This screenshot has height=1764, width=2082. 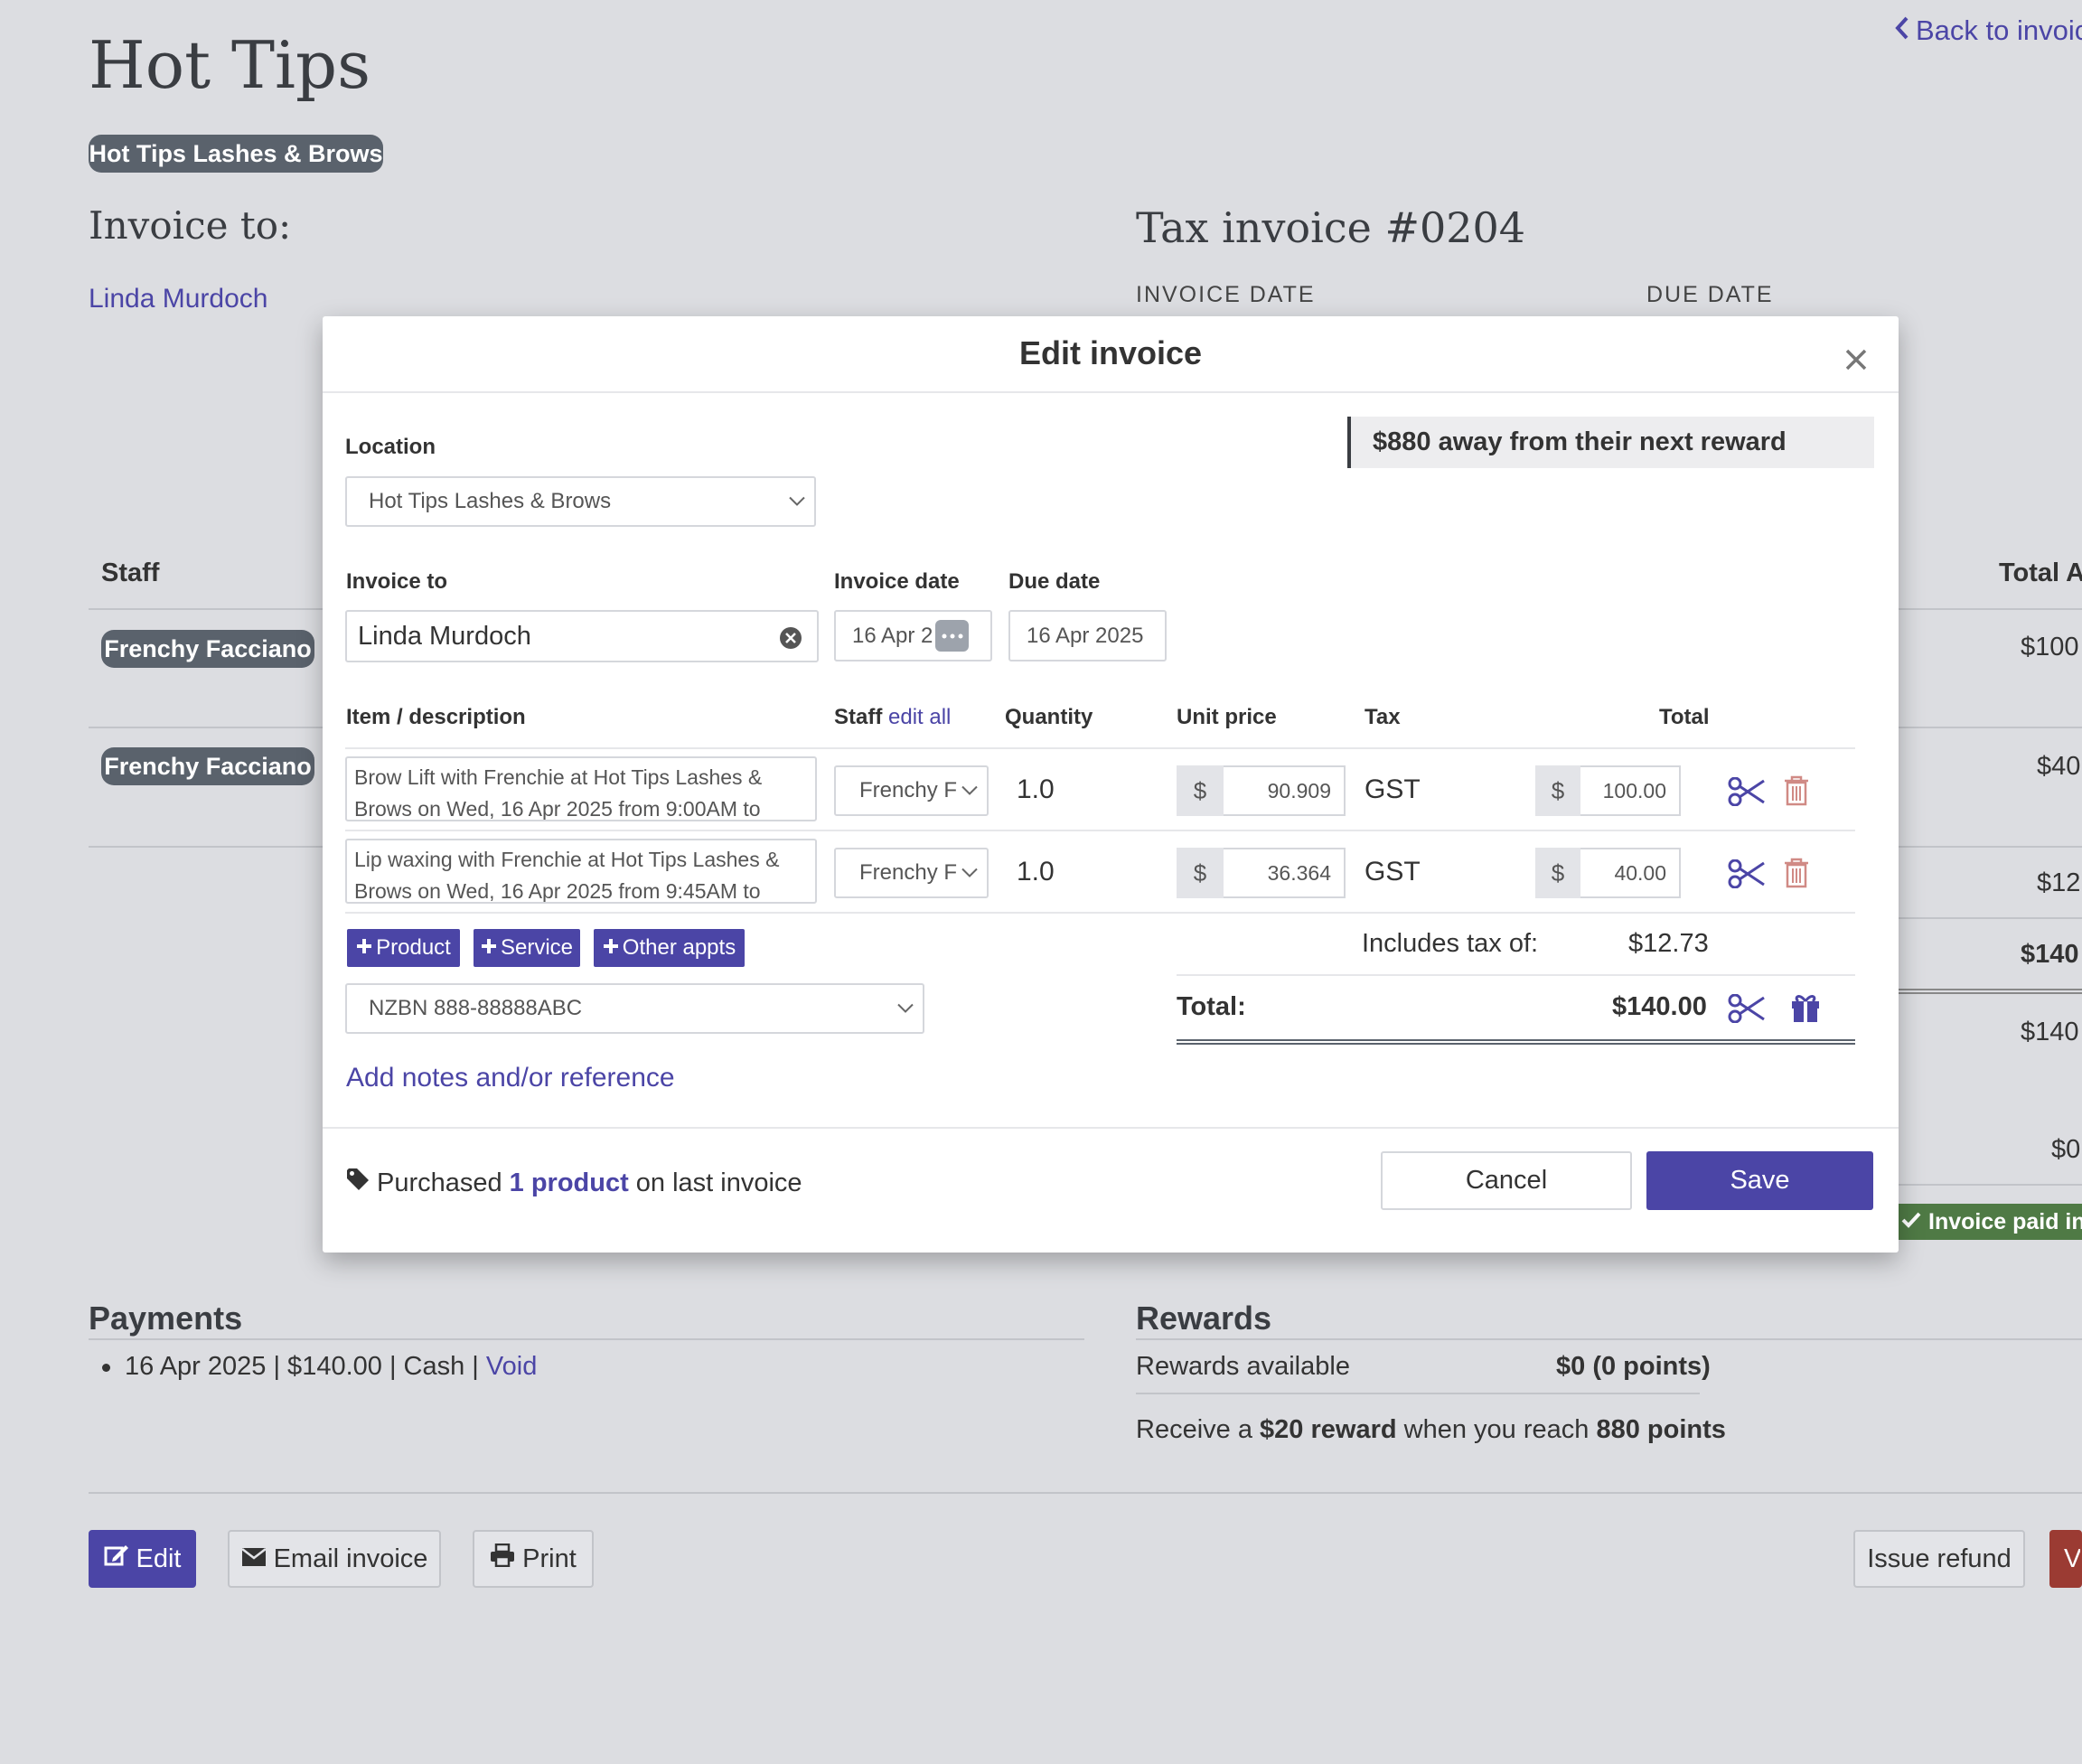 What do you see at coordinates (358, 1183) in the screenshot?
I see `tag-icon` at bounding box center [358, 1183].